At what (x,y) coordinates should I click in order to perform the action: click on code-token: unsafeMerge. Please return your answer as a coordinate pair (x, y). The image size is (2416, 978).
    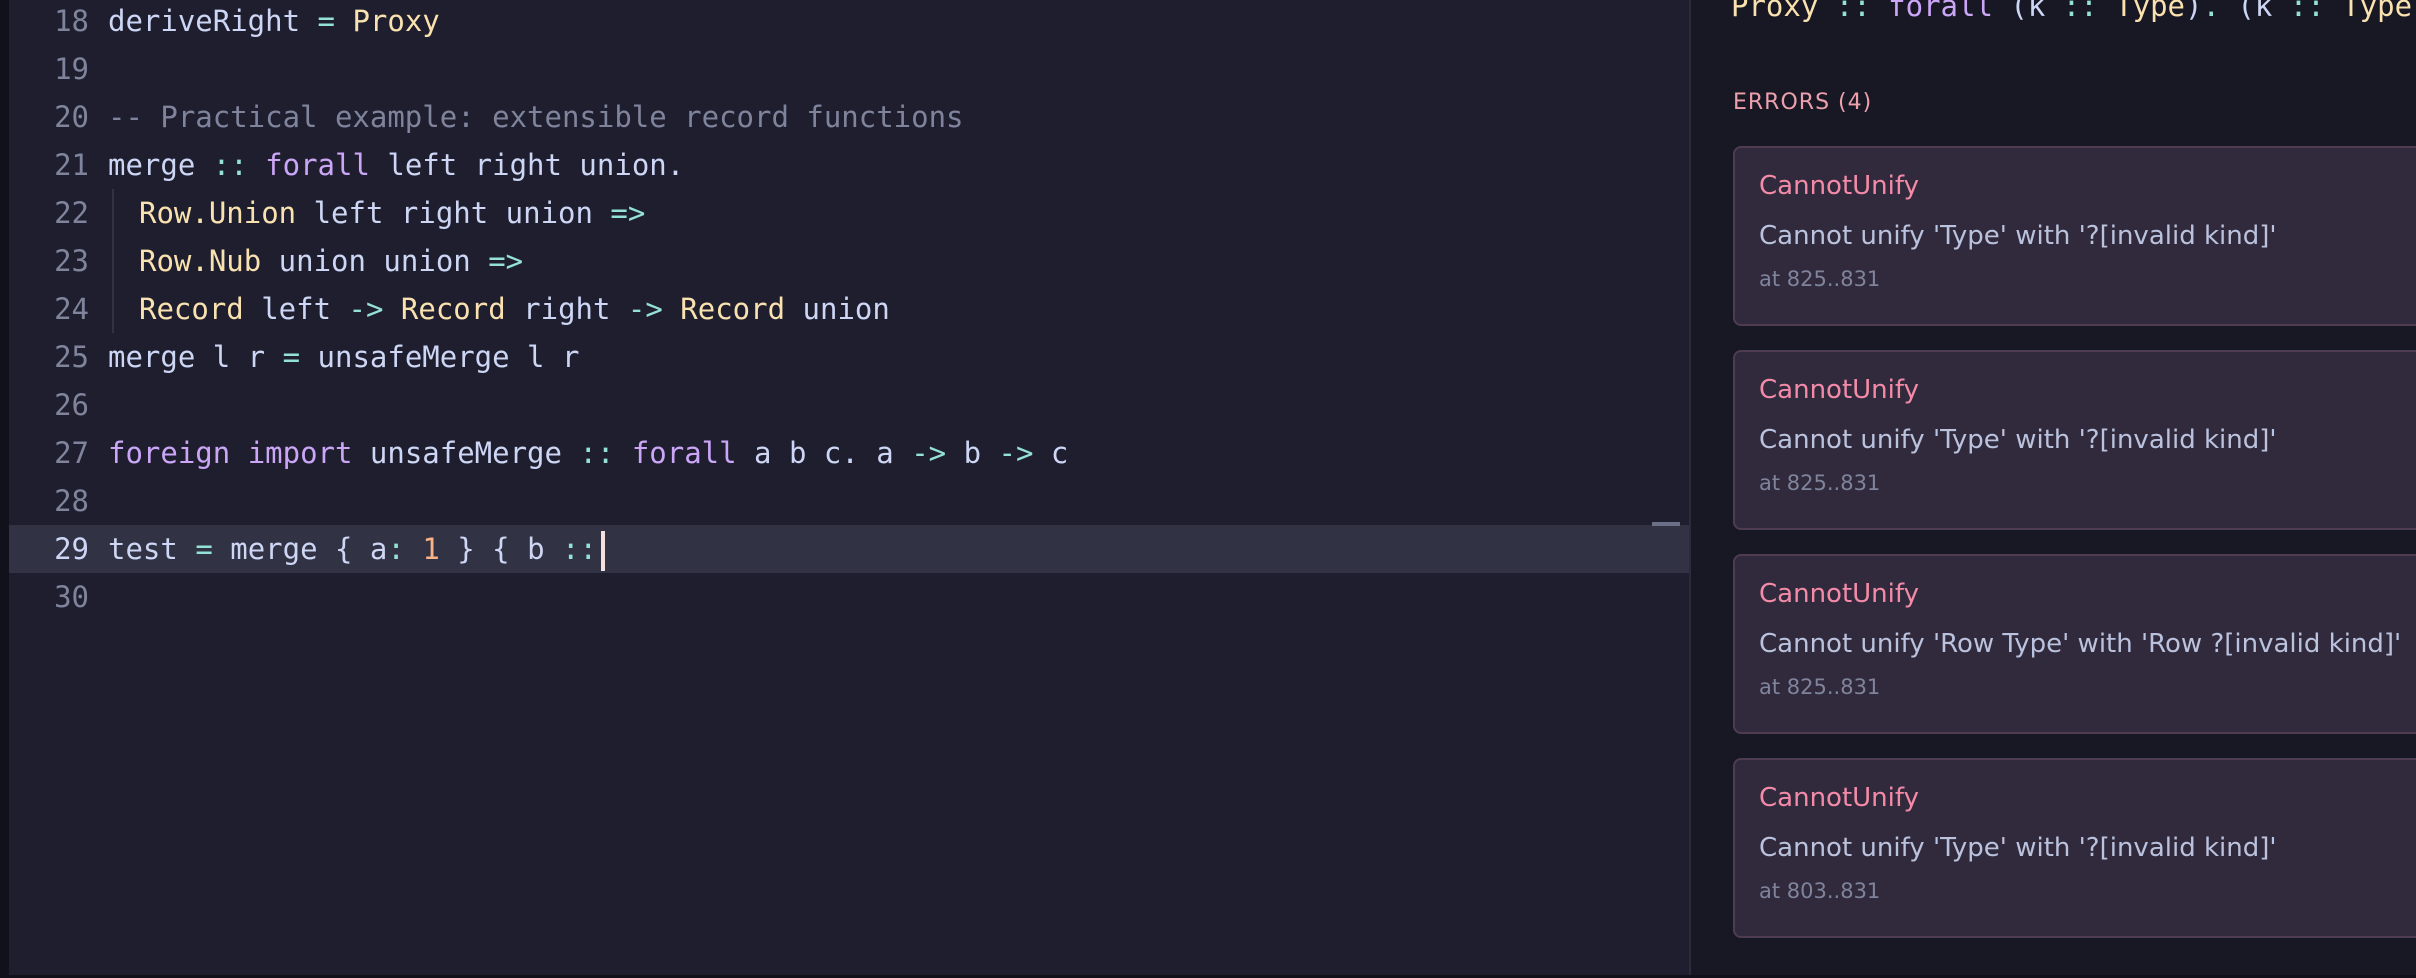
    Looking at the image, I should click on (466, 453).